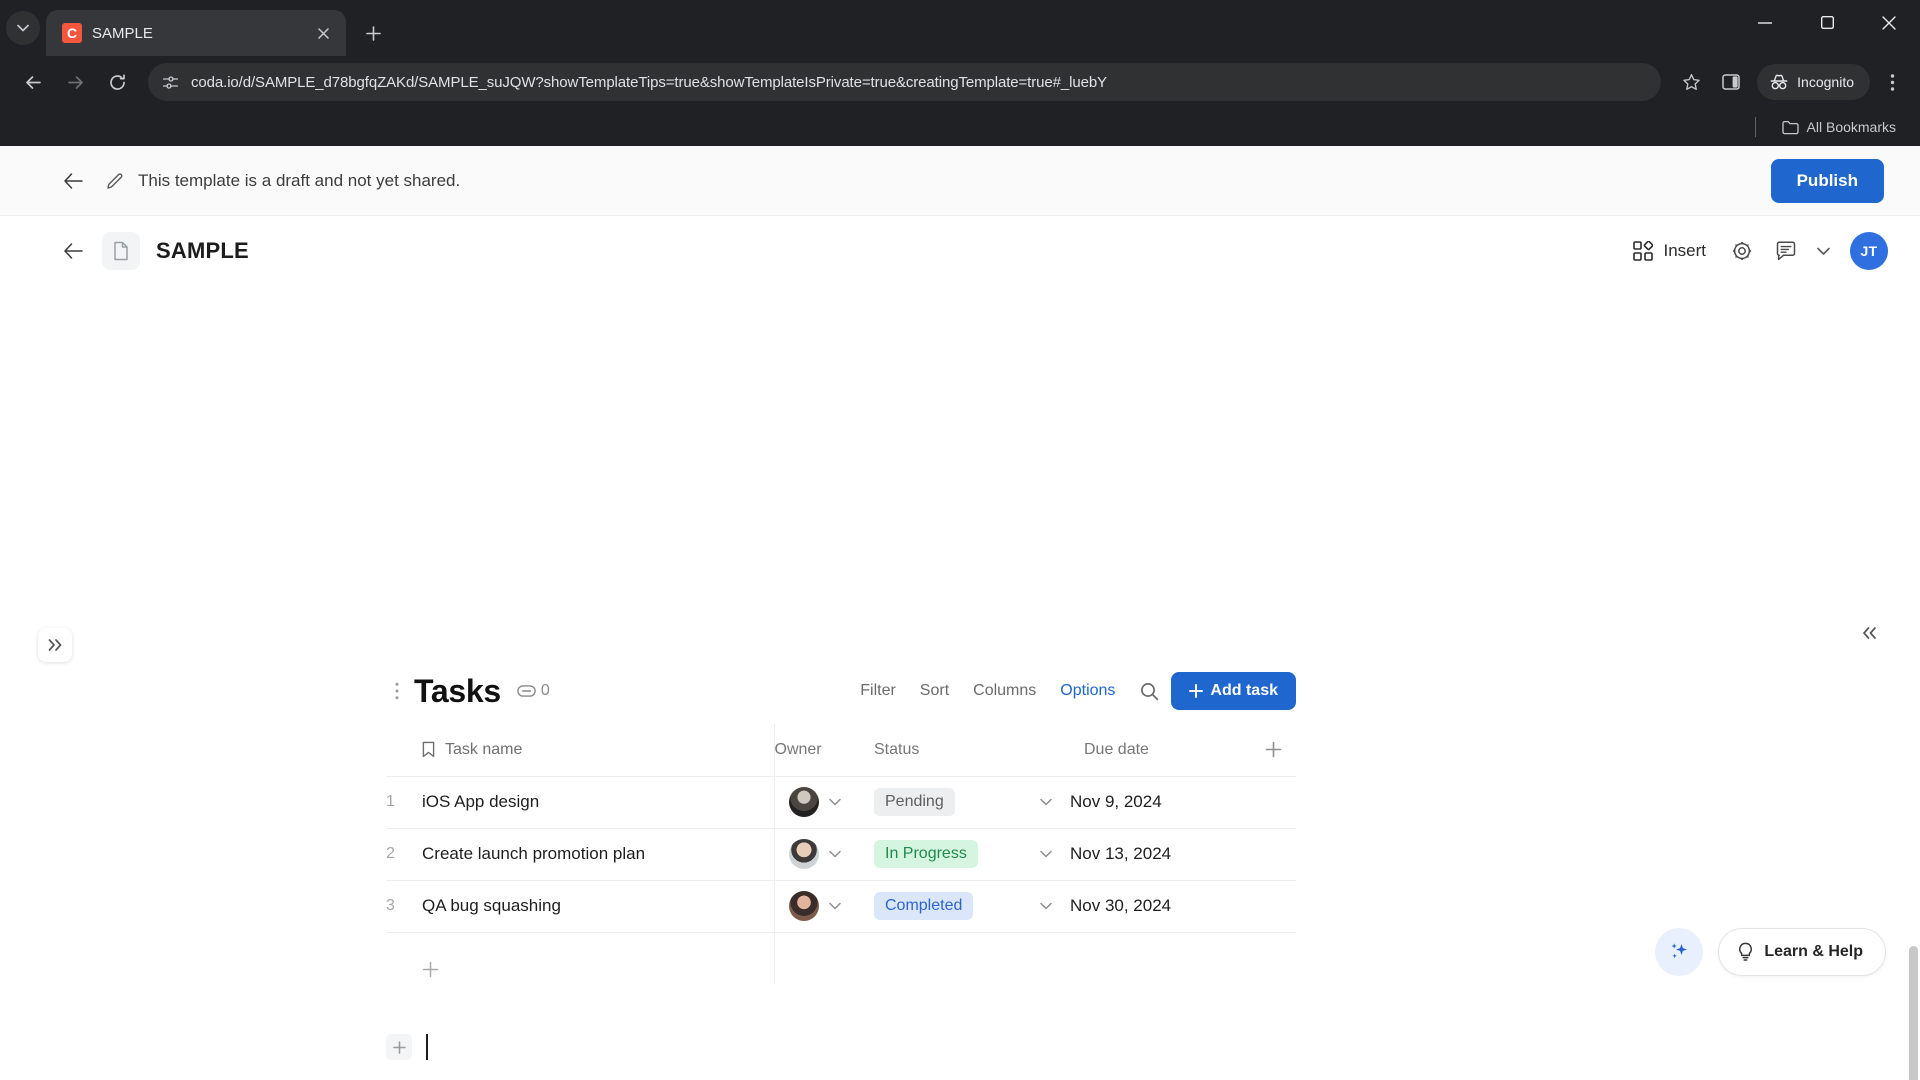 The width and height of the screenshot is (1920, 1080). What do you see at coordinates (1779, 82) in the screenshot?
I see `incognito-icon` at bounding box center [1779, 82].